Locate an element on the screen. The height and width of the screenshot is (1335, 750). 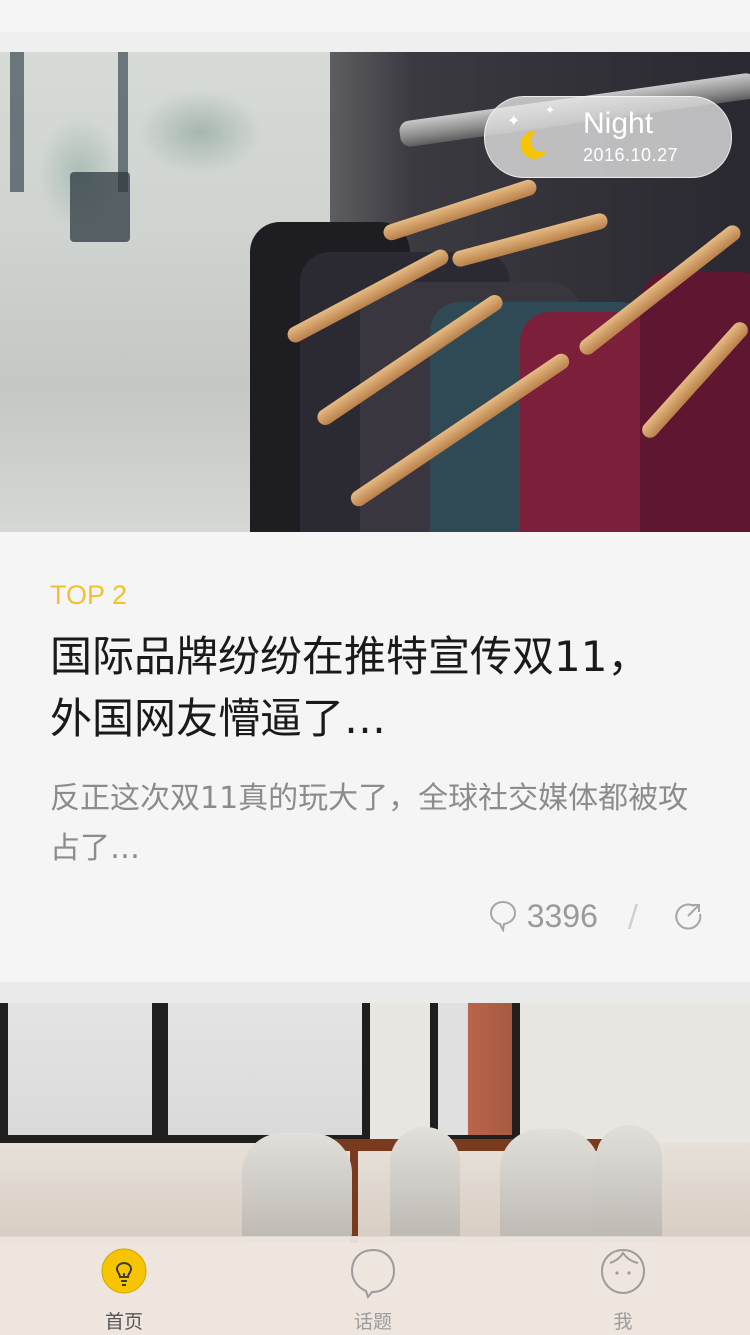
article-meta: 3396 / is located at coordinates (595, 916).